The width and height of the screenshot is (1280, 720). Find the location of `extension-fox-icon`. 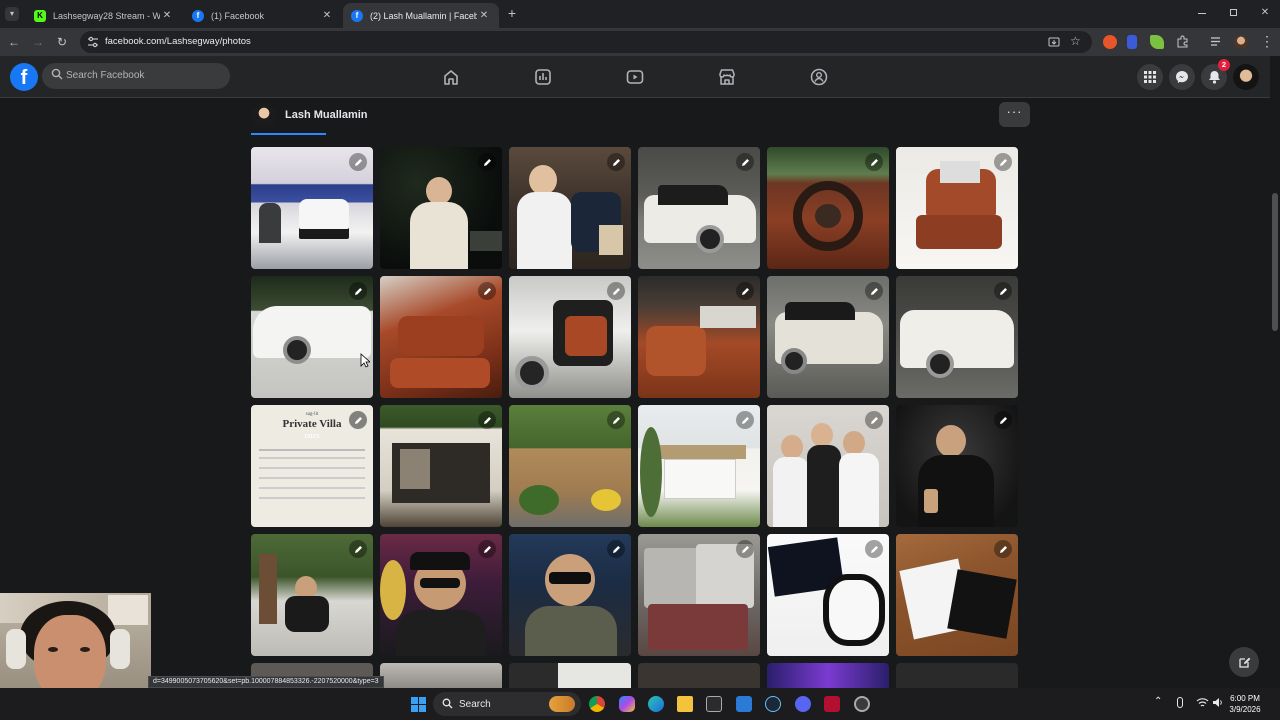

extension-fox-icon is located at coordinates (1110, 42).